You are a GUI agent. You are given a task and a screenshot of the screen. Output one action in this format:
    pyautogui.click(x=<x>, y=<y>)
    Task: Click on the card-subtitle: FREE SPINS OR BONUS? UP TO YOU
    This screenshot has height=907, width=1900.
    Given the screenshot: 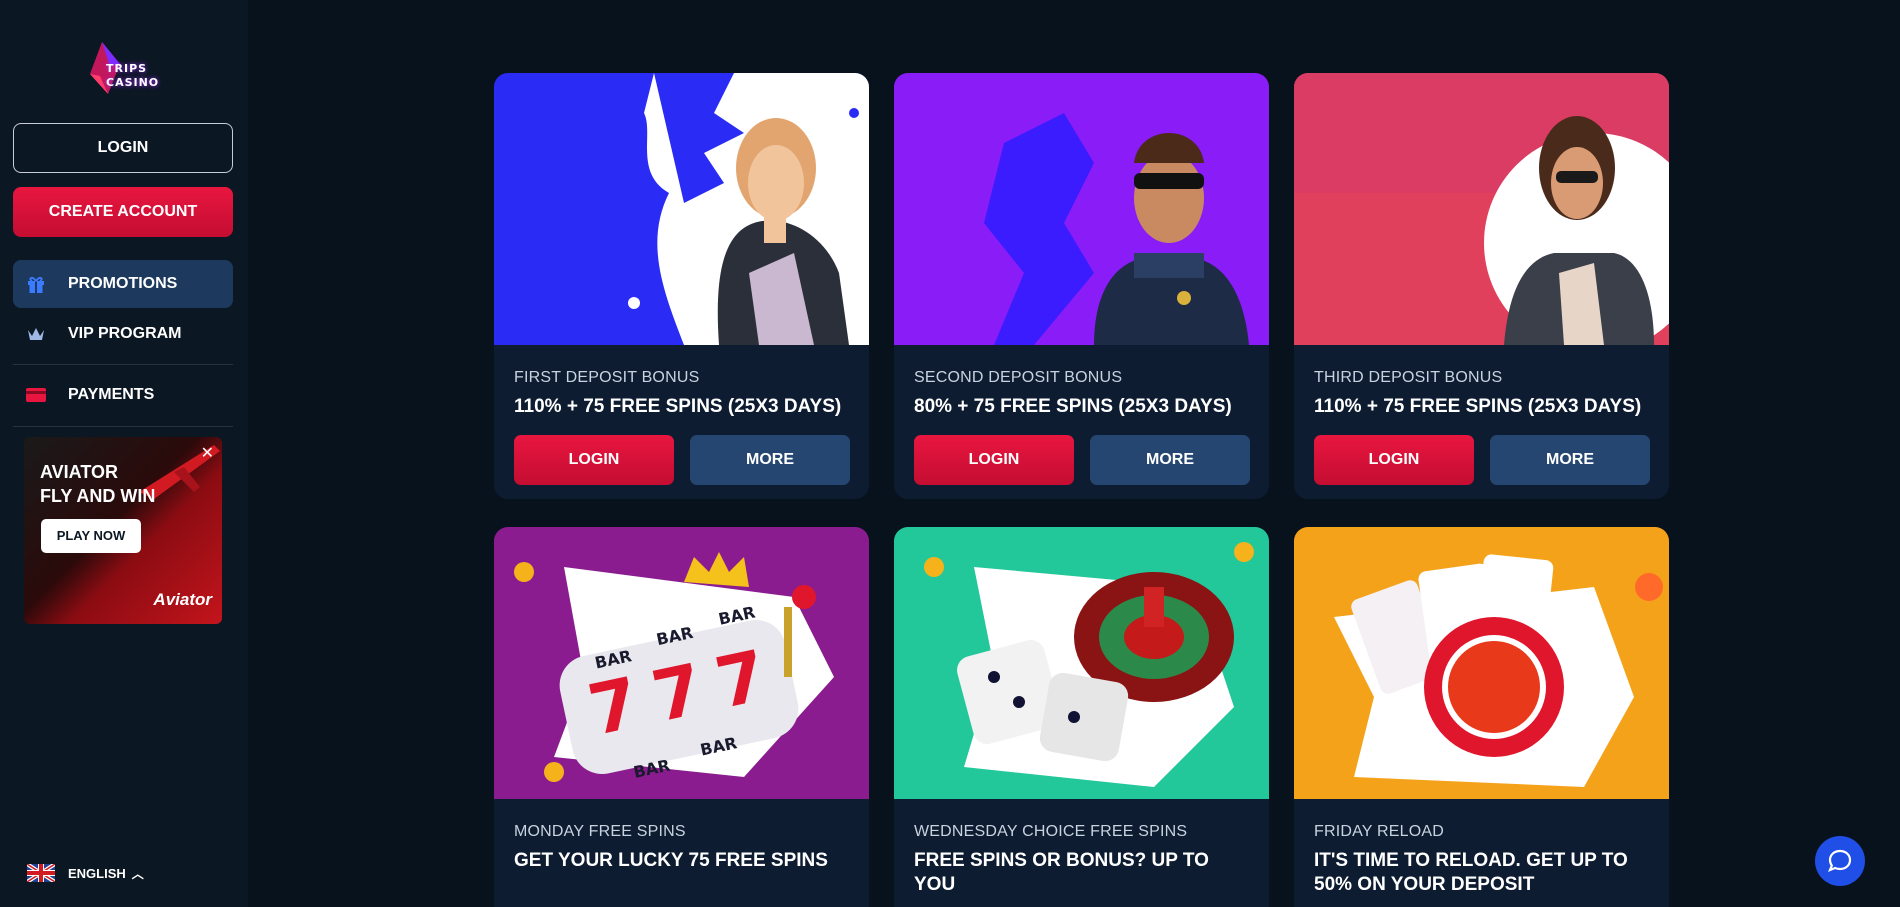 What is the action you would take?
    pyautogui.click(x=1061, y=872)
    